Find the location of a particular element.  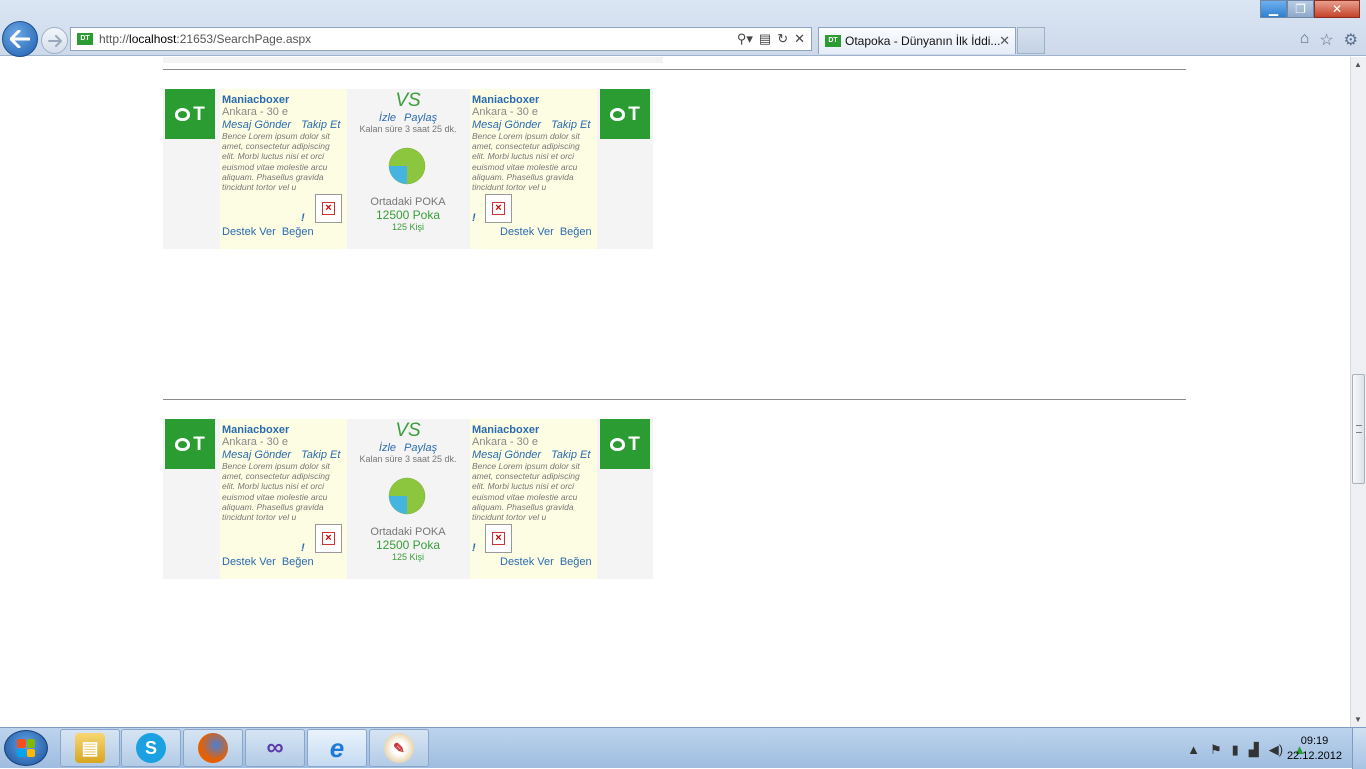

taskbar-firefox is located at coordinates (213, 748).